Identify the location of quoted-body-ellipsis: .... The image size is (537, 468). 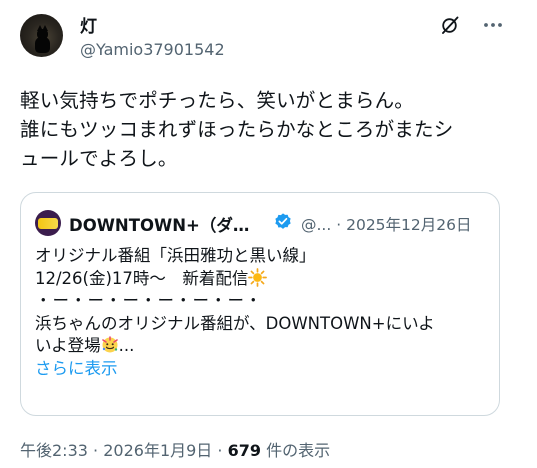
(126, 345).